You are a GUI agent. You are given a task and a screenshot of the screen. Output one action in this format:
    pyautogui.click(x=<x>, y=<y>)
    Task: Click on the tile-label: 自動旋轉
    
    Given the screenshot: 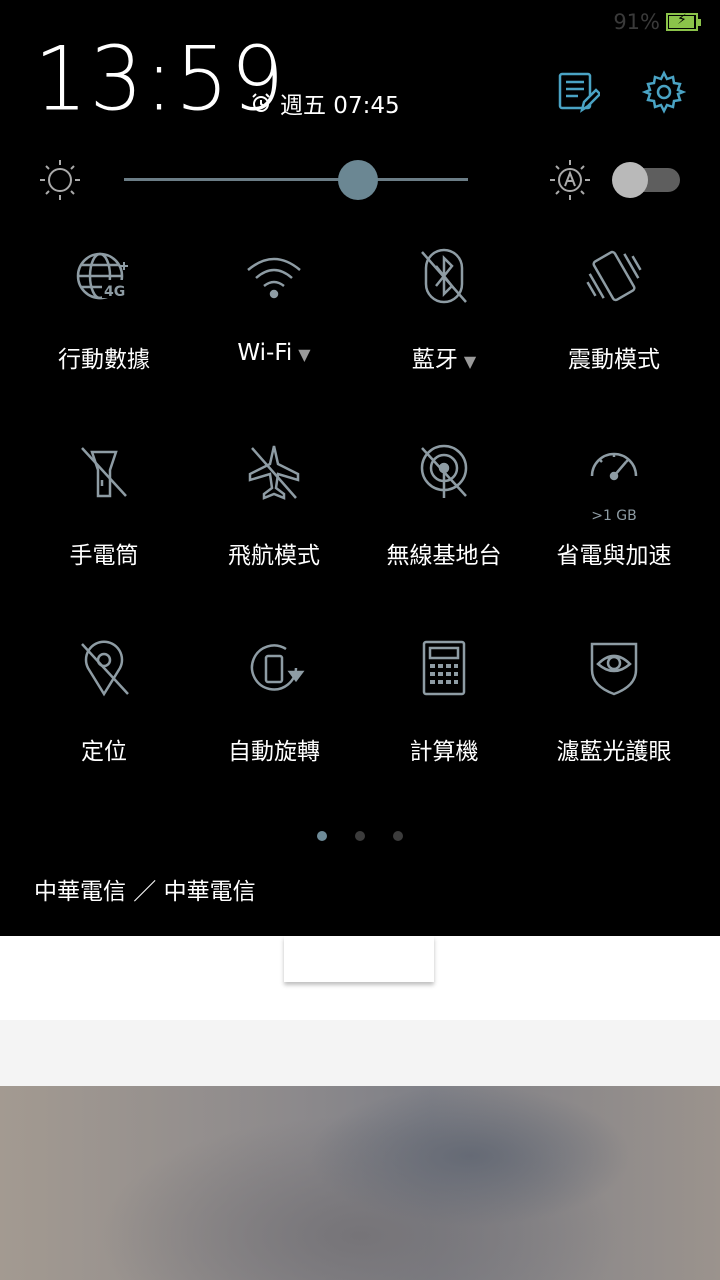 What is the action you would take?
    pyautogui.click(x=274, y=752)
    